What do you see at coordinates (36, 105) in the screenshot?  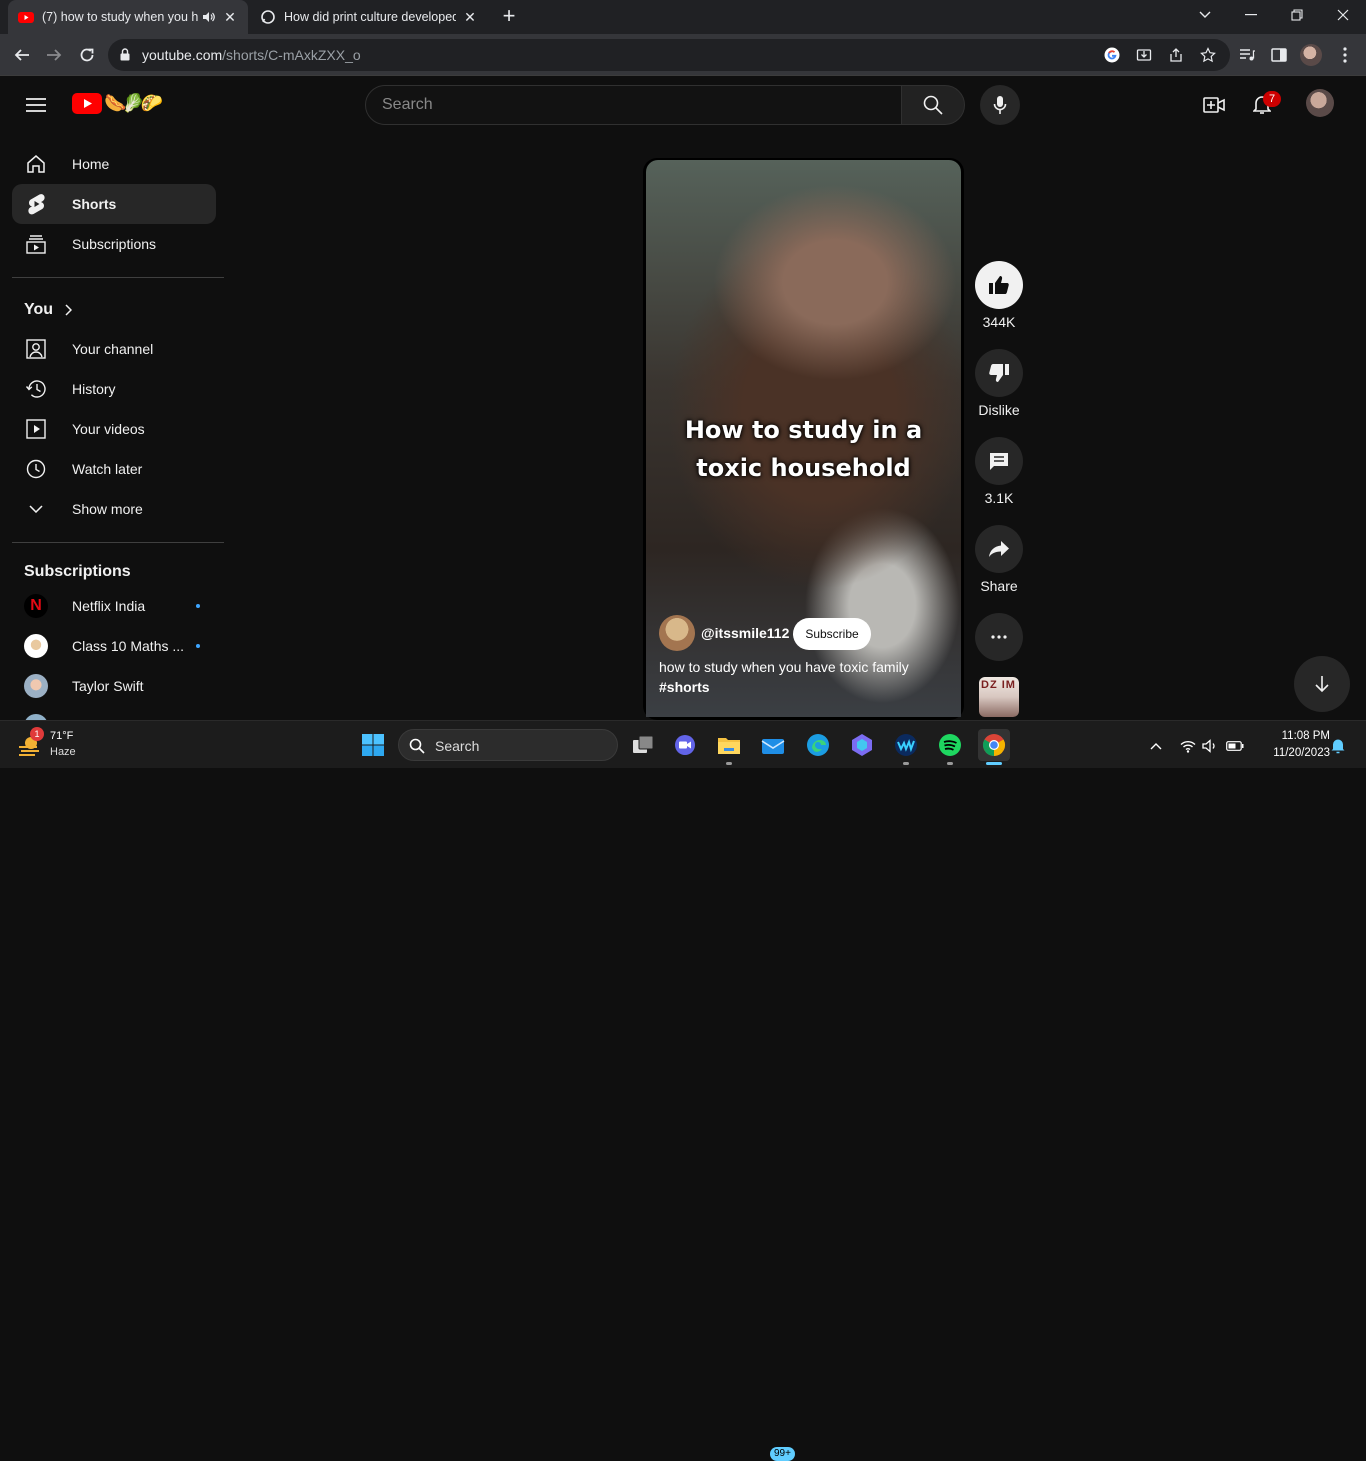 I see `guide-menu-button` at bounding box center [36, 105].